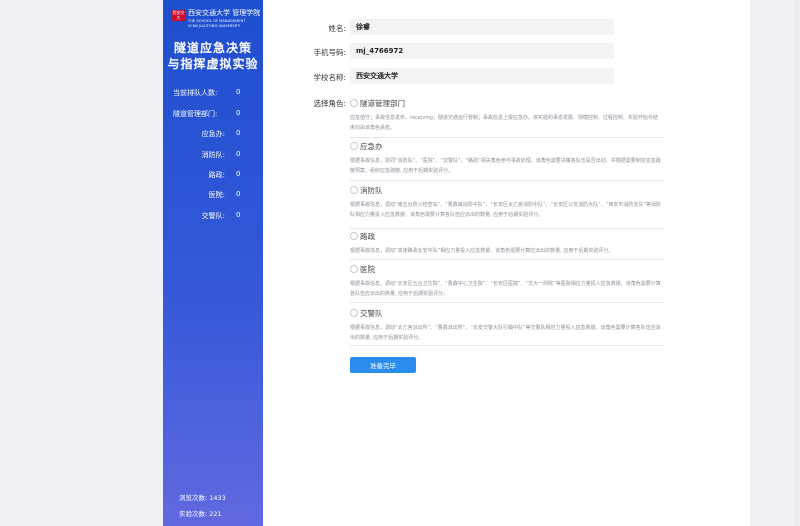 This screenshot has width=800, height=526. What do you see at coordinates (482, 76) in the screenshot?
I see `school-field: 西安交通大学` at bounding box center [482, 76].